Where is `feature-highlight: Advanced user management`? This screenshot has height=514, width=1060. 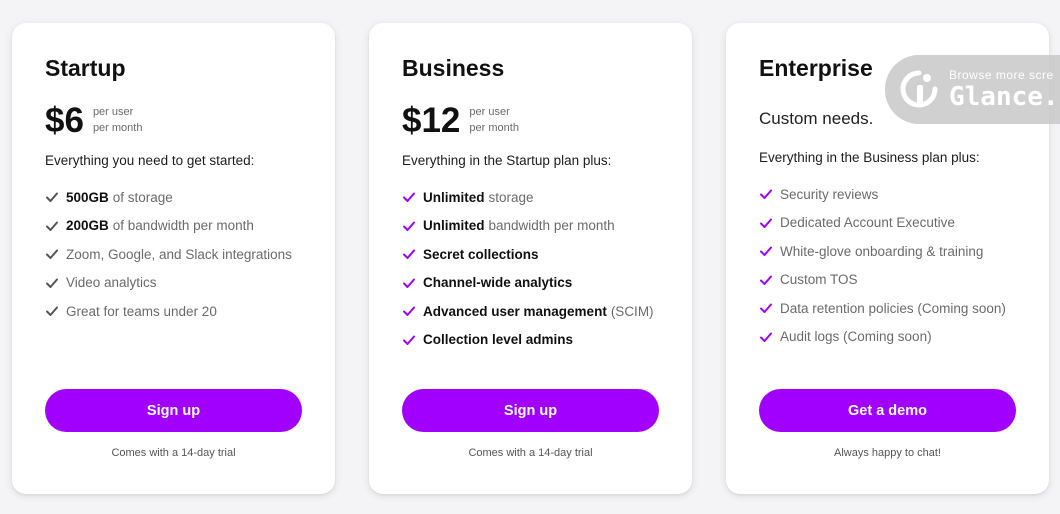 feature-highlight: Advanced user management is located at coordinates (515, 311).